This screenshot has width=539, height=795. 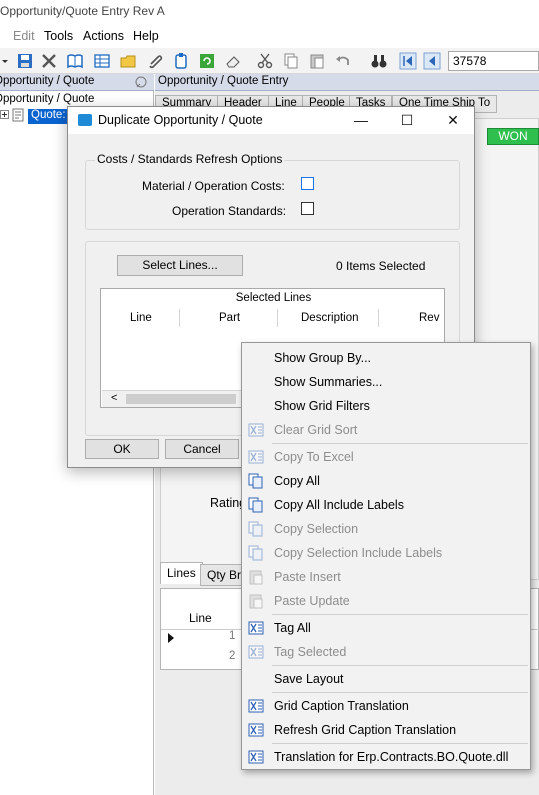 What do you see at coordinates (233, 61) in the screenshot?
I see `eraser-icon` at bounding box center [233, 61].